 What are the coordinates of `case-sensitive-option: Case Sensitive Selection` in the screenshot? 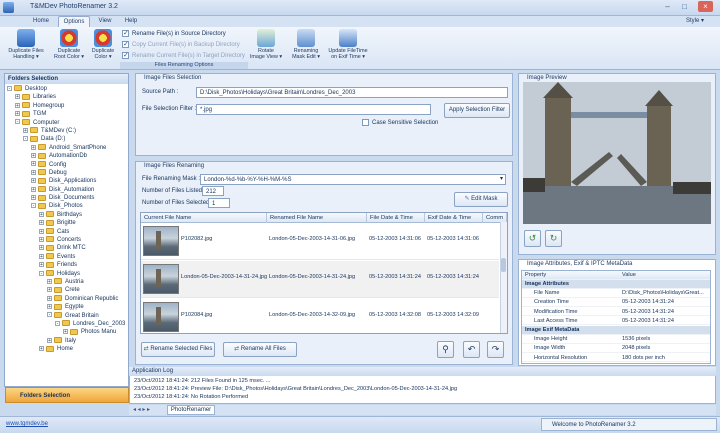 It's located at (400, 122).